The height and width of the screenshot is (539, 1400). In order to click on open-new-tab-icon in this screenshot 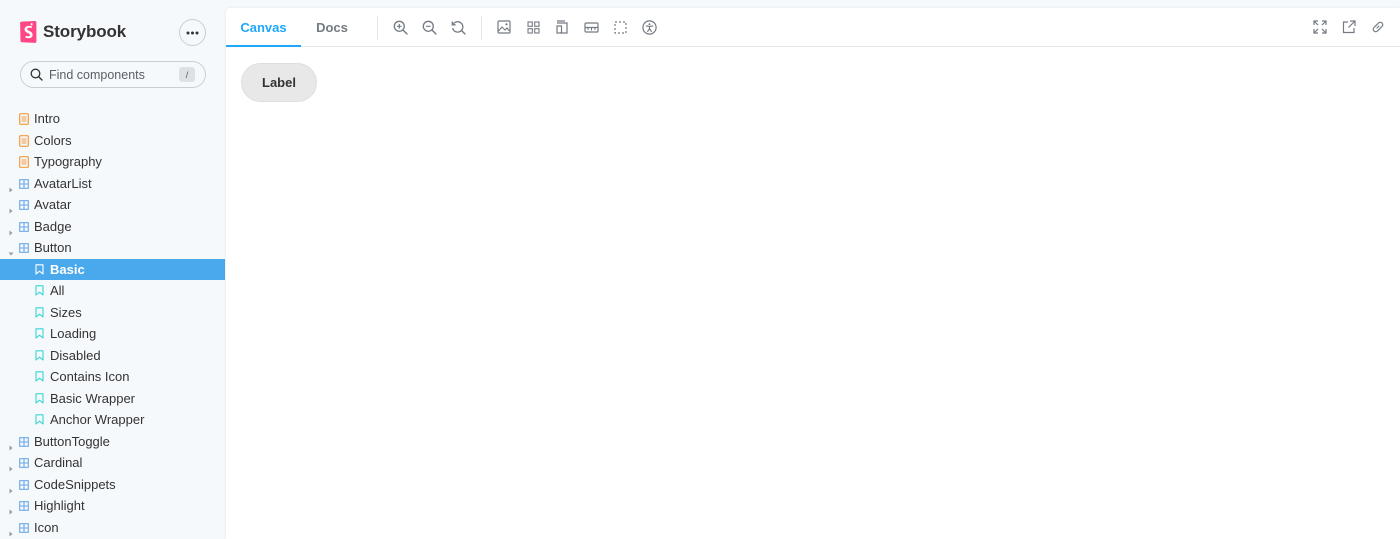, I will do `click(1349, 27)`.